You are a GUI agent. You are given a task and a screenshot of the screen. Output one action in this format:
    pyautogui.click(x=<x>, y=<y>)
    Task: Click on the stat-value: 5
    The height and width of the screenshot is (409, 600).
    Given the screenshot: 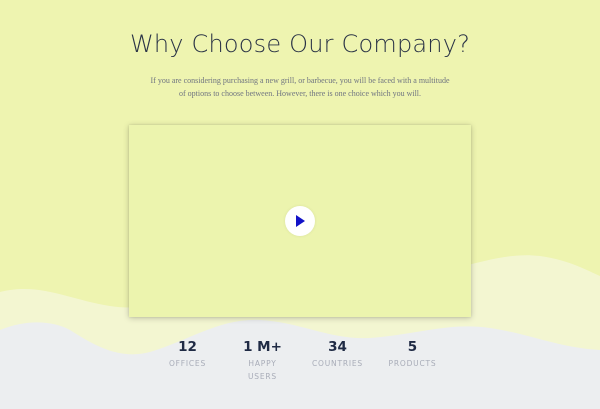 What is the action you would take?
    pyautogui.click(x=412, y=347)
    